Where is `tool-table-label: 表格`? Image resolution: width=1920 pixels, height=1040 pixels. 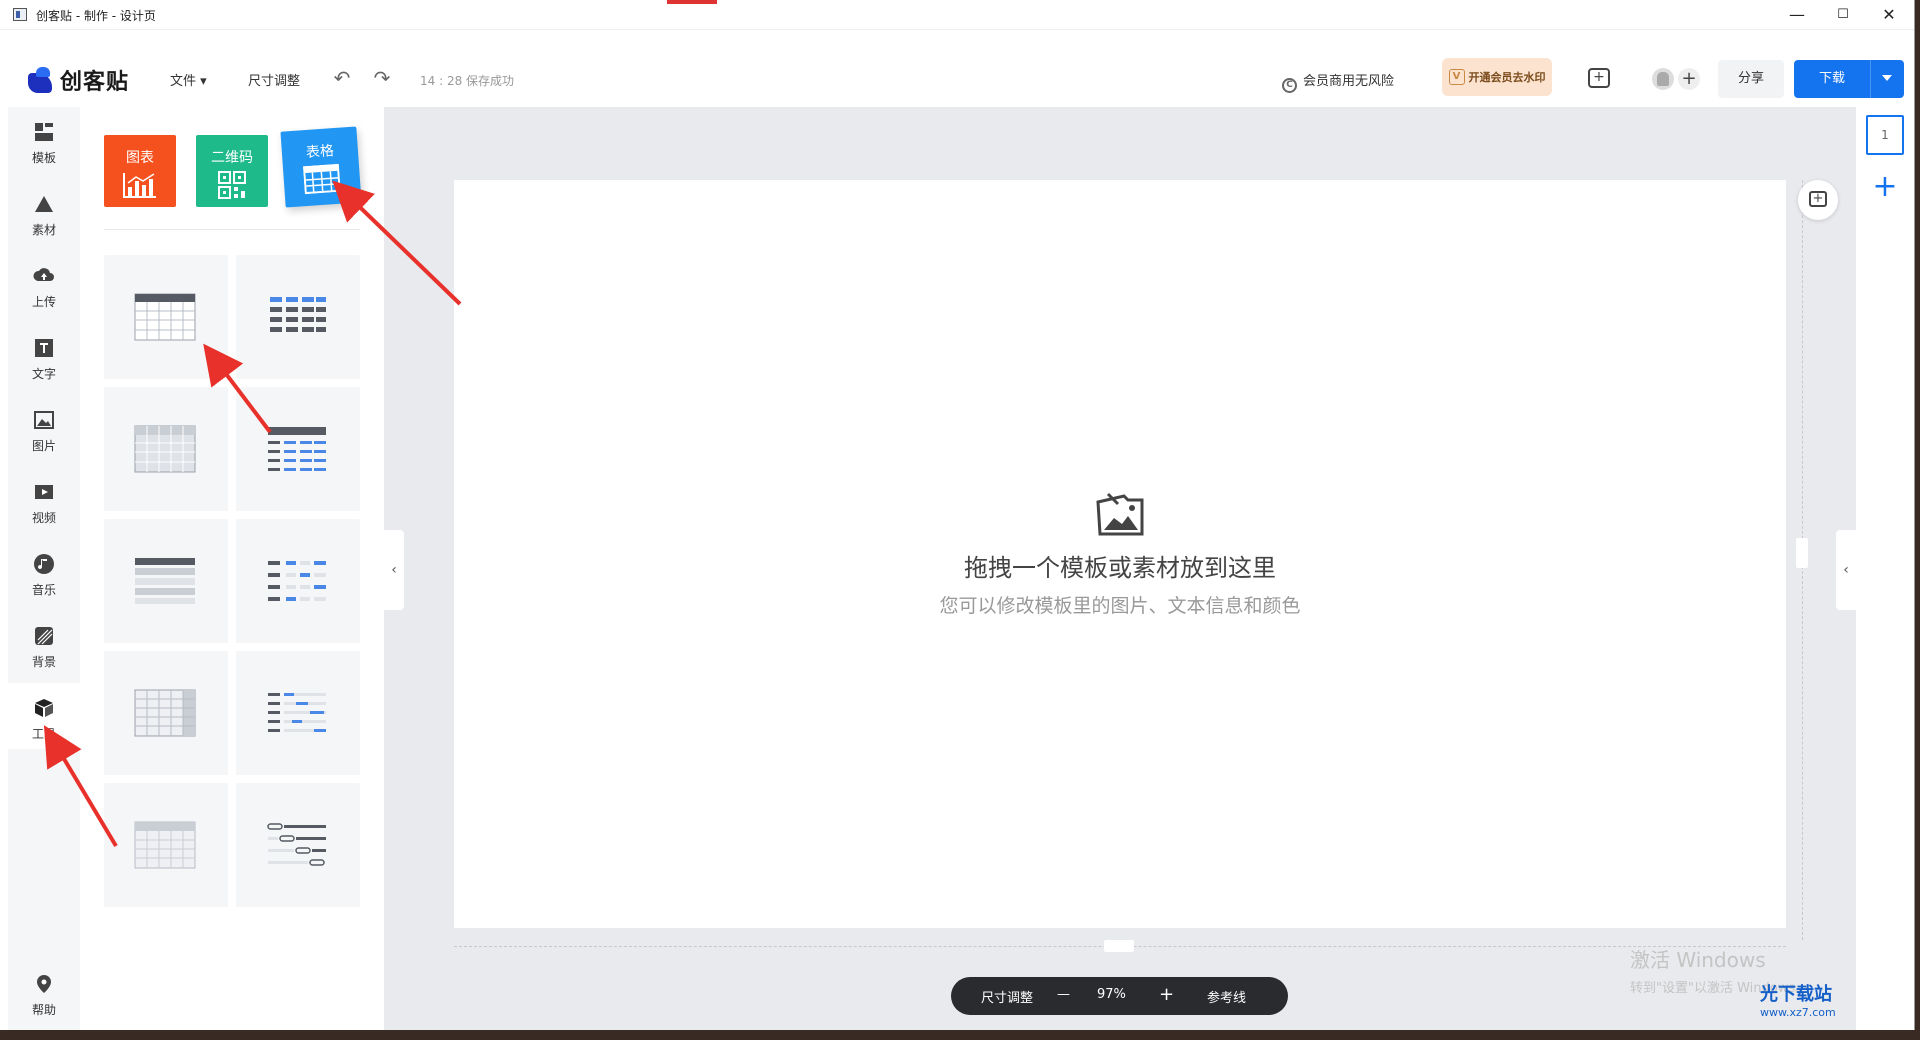
tool-table-label: 表格 is located at coordinates (320, 152).